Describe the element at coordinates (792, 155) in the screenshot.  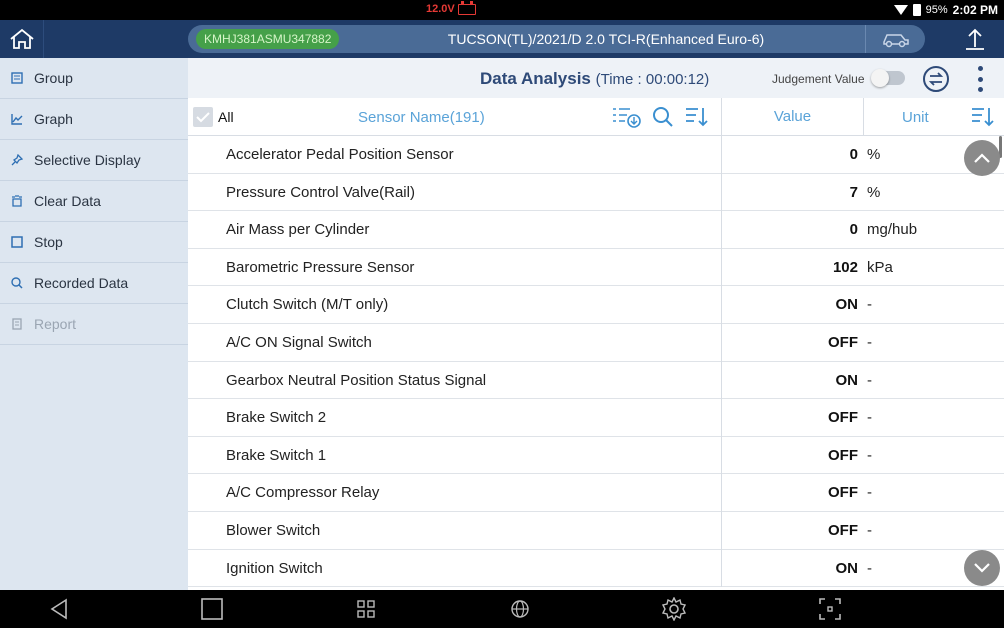
I see `sensor-value: 0` at that location.